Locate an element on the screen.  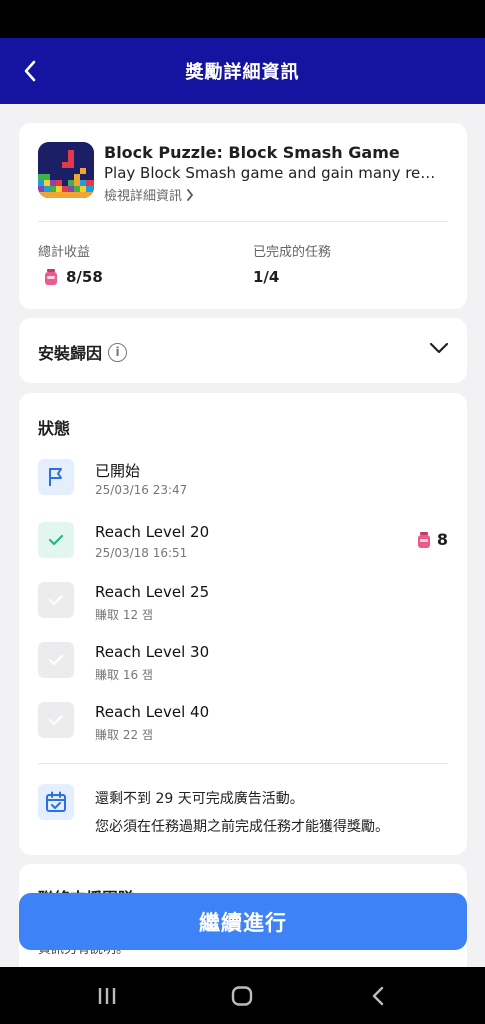
chevron-down-icon is located at coordinates (439, 348).